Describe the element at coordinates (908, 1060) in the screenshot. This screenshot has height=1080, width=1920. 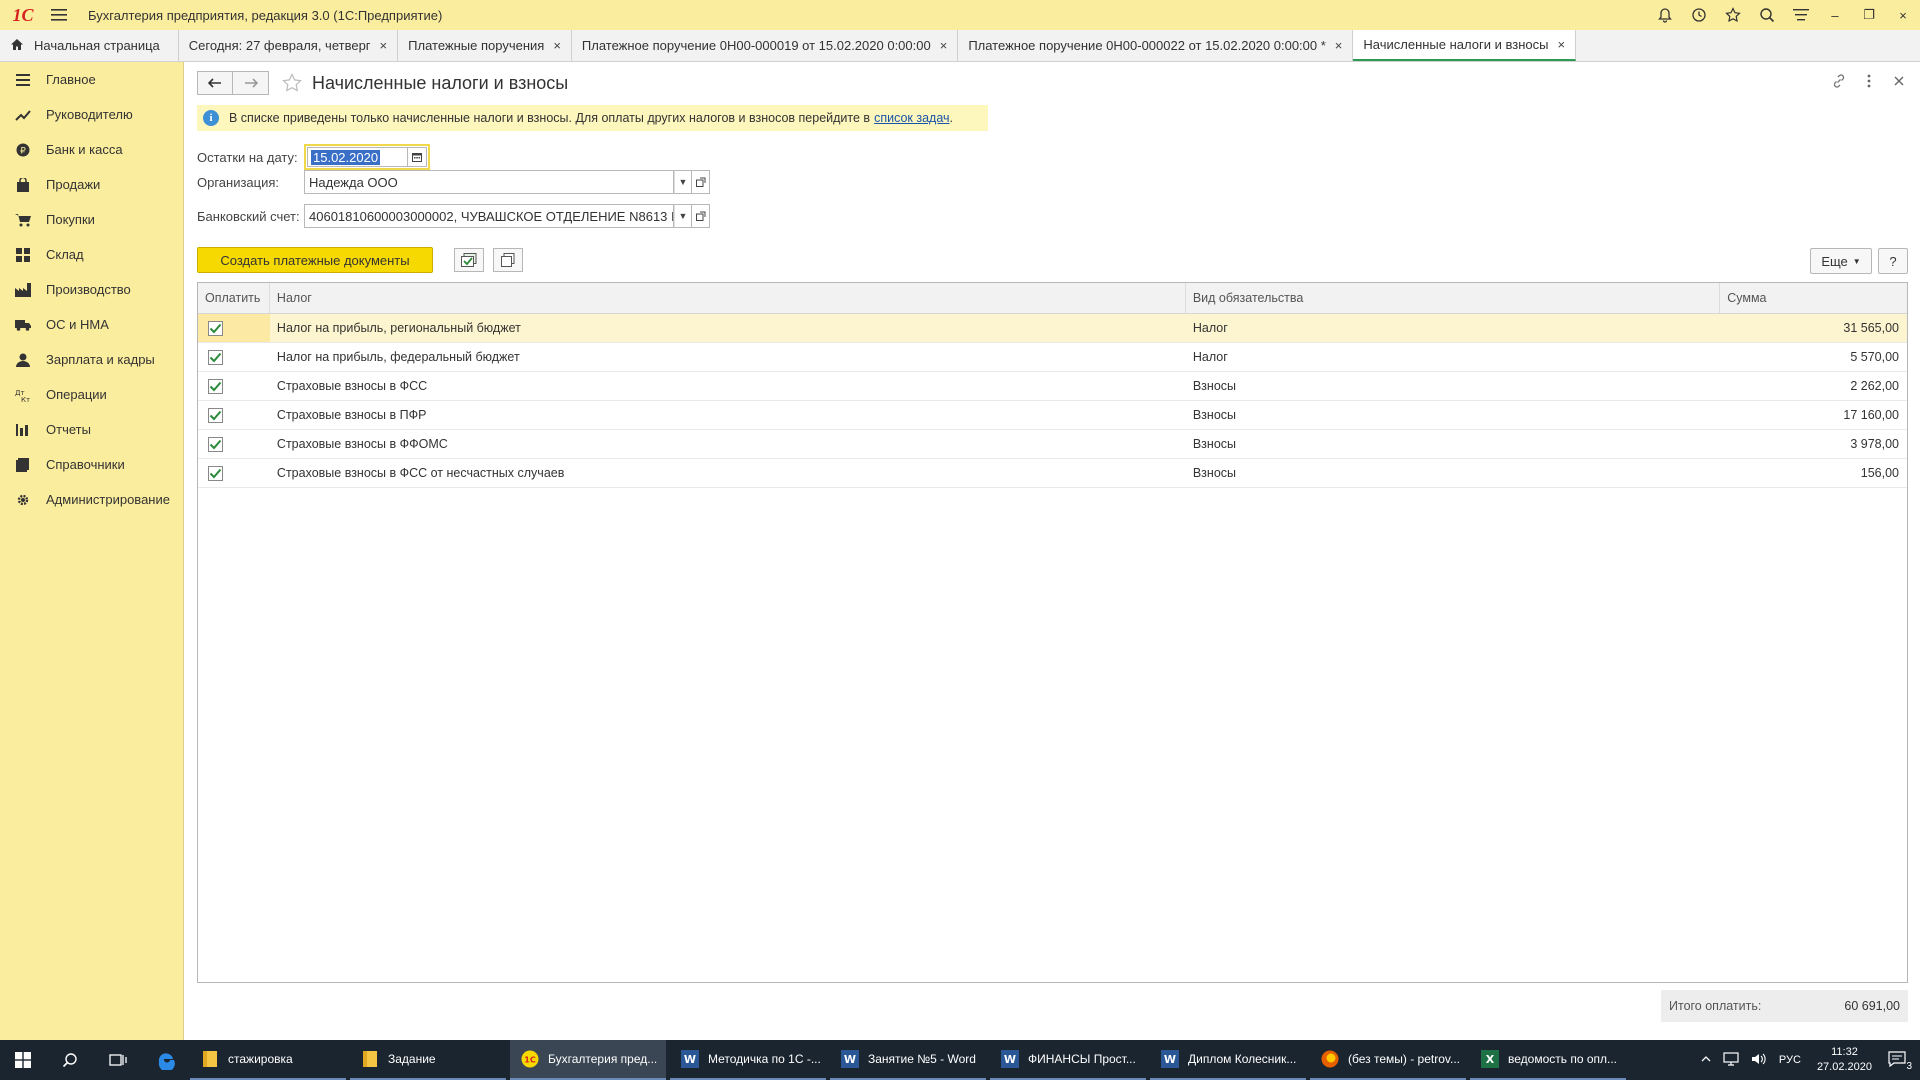
I see `taskbar-app: W Занятие №5 - Word` at that location.